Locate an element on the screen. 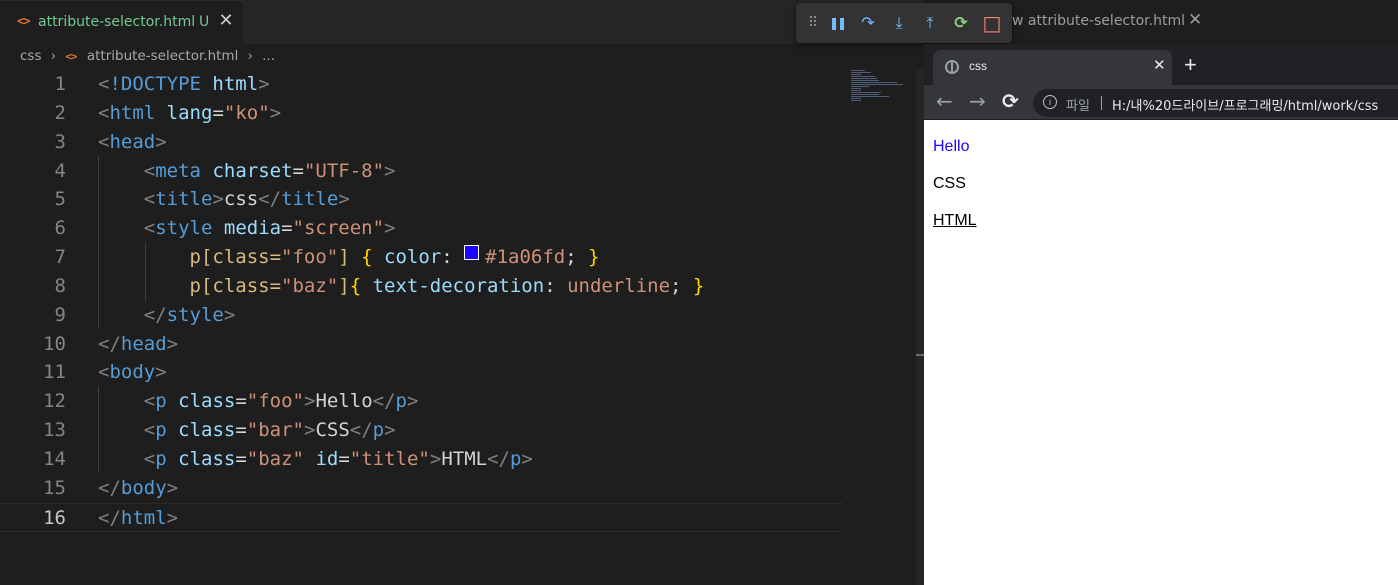  line-number: 4 is located at coordinates (60, 170).